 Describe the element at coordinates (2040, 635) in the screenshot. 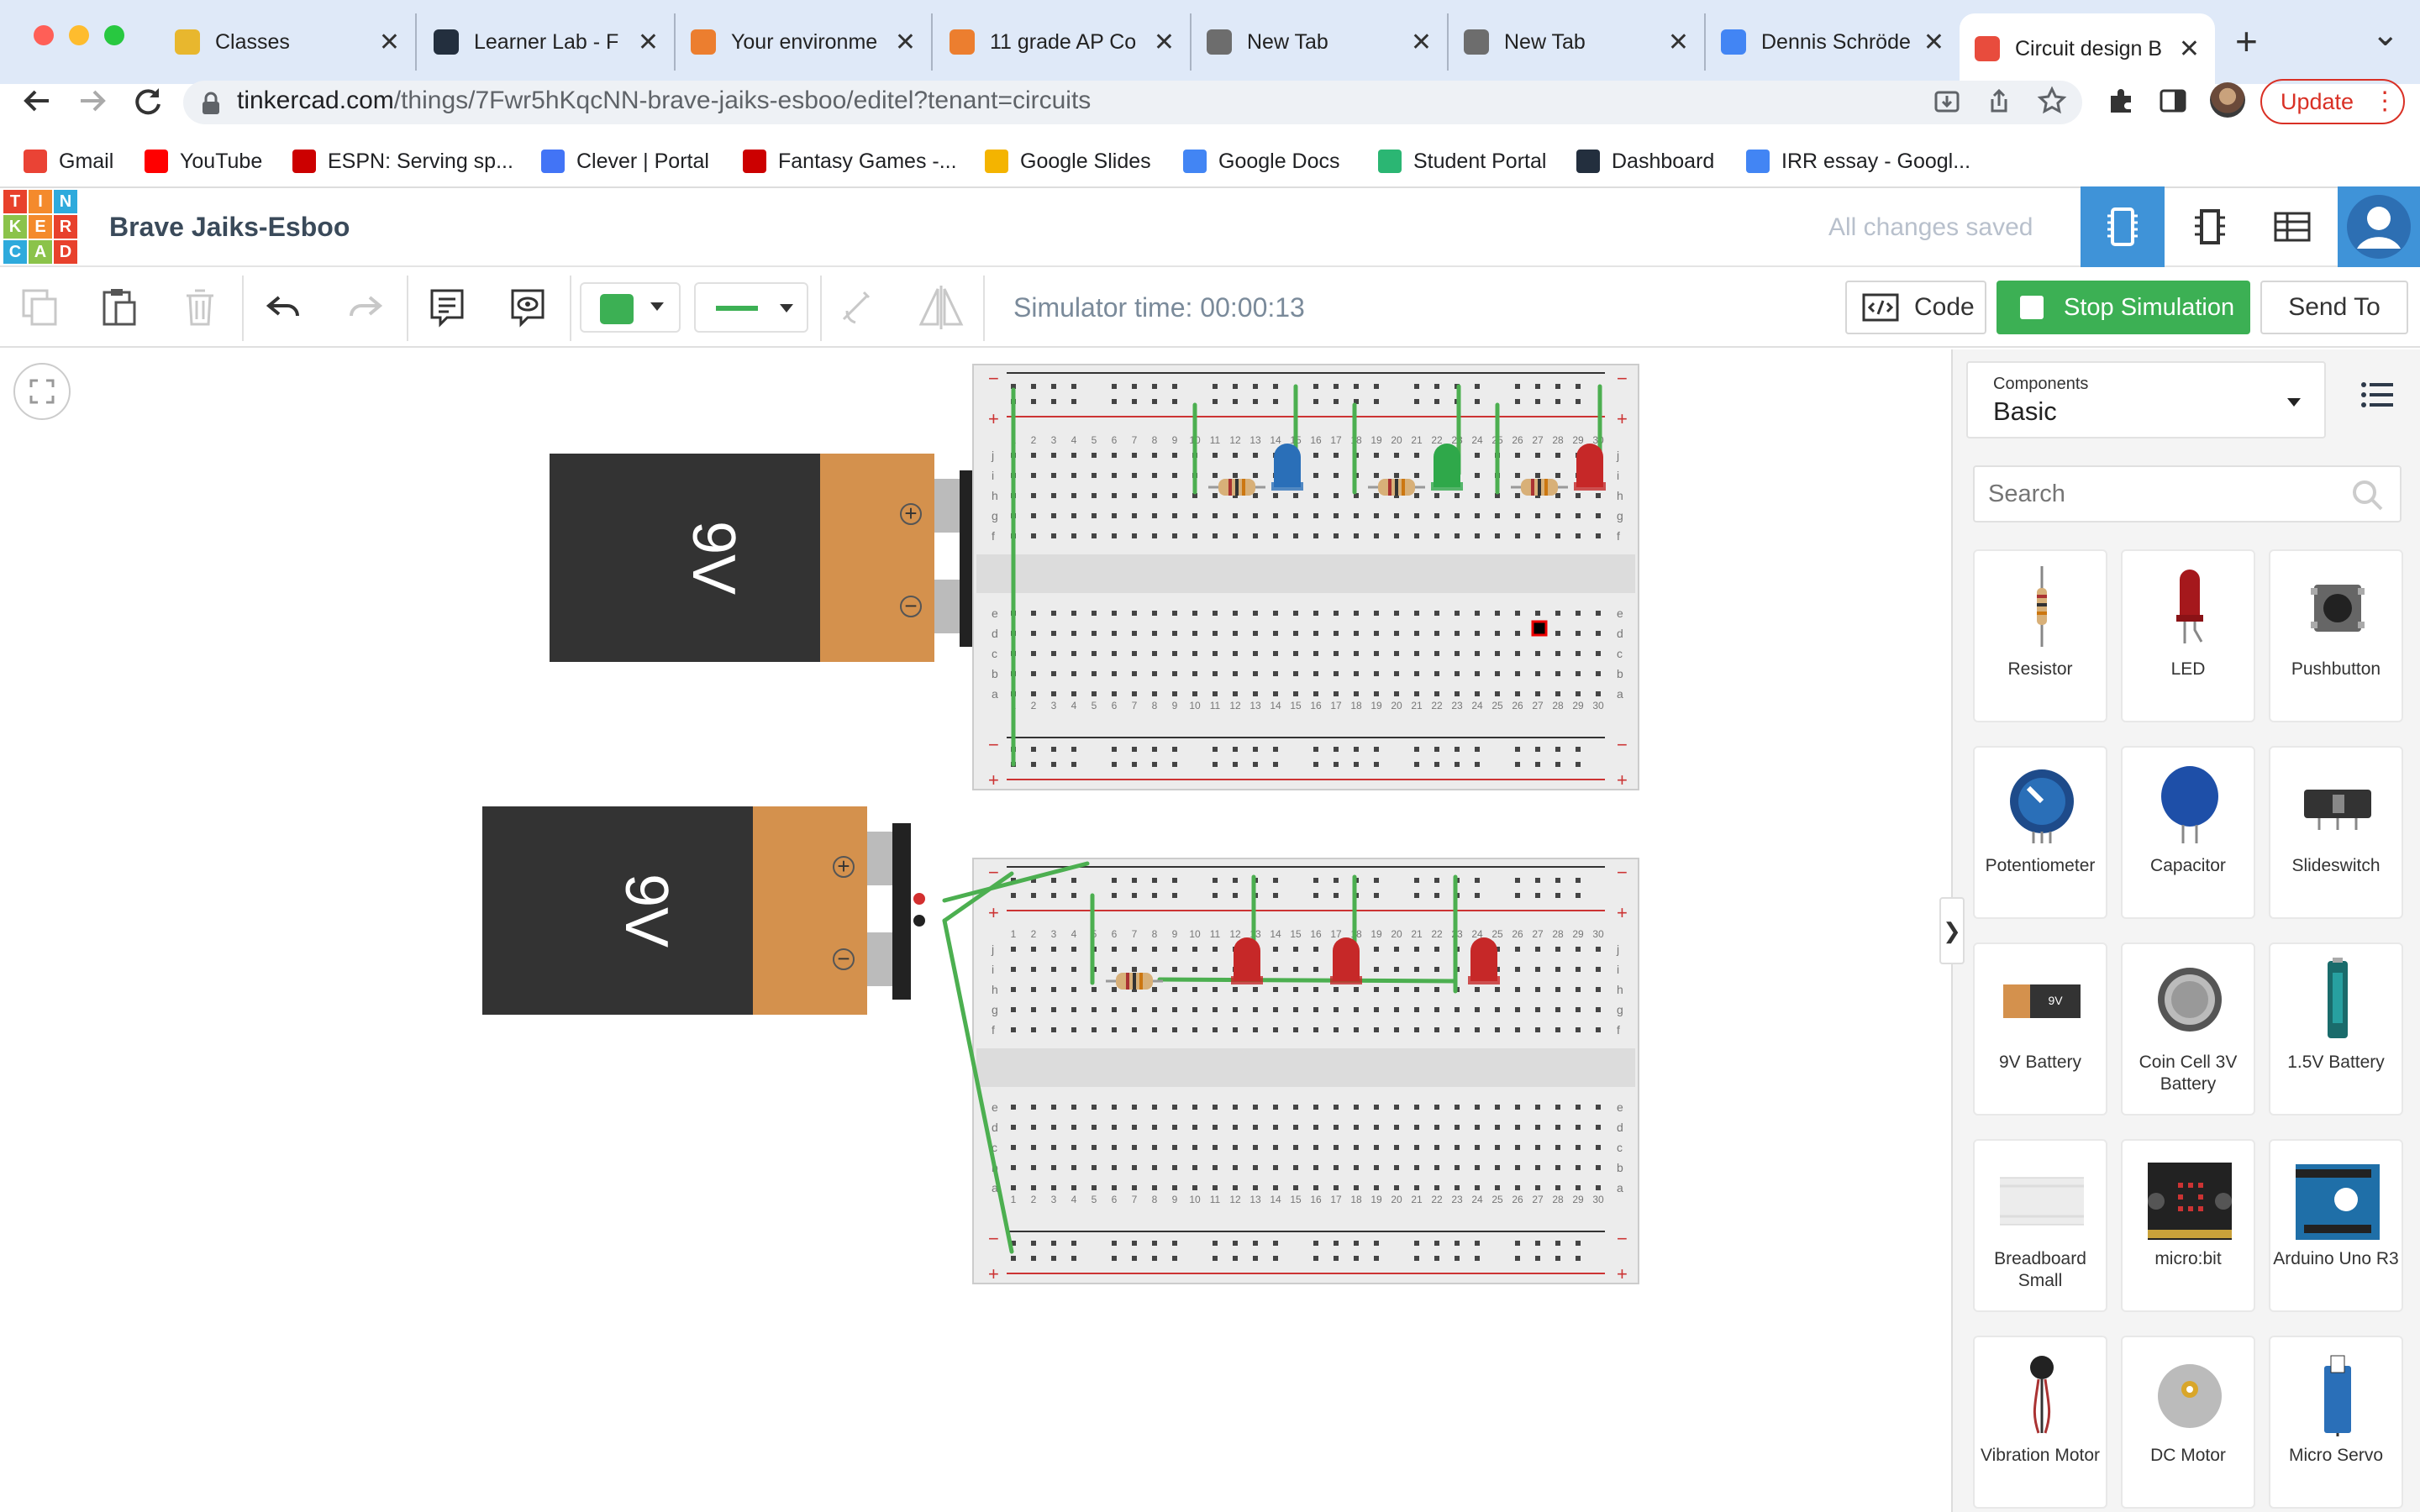

I see `component-card: Resistor` at that location.